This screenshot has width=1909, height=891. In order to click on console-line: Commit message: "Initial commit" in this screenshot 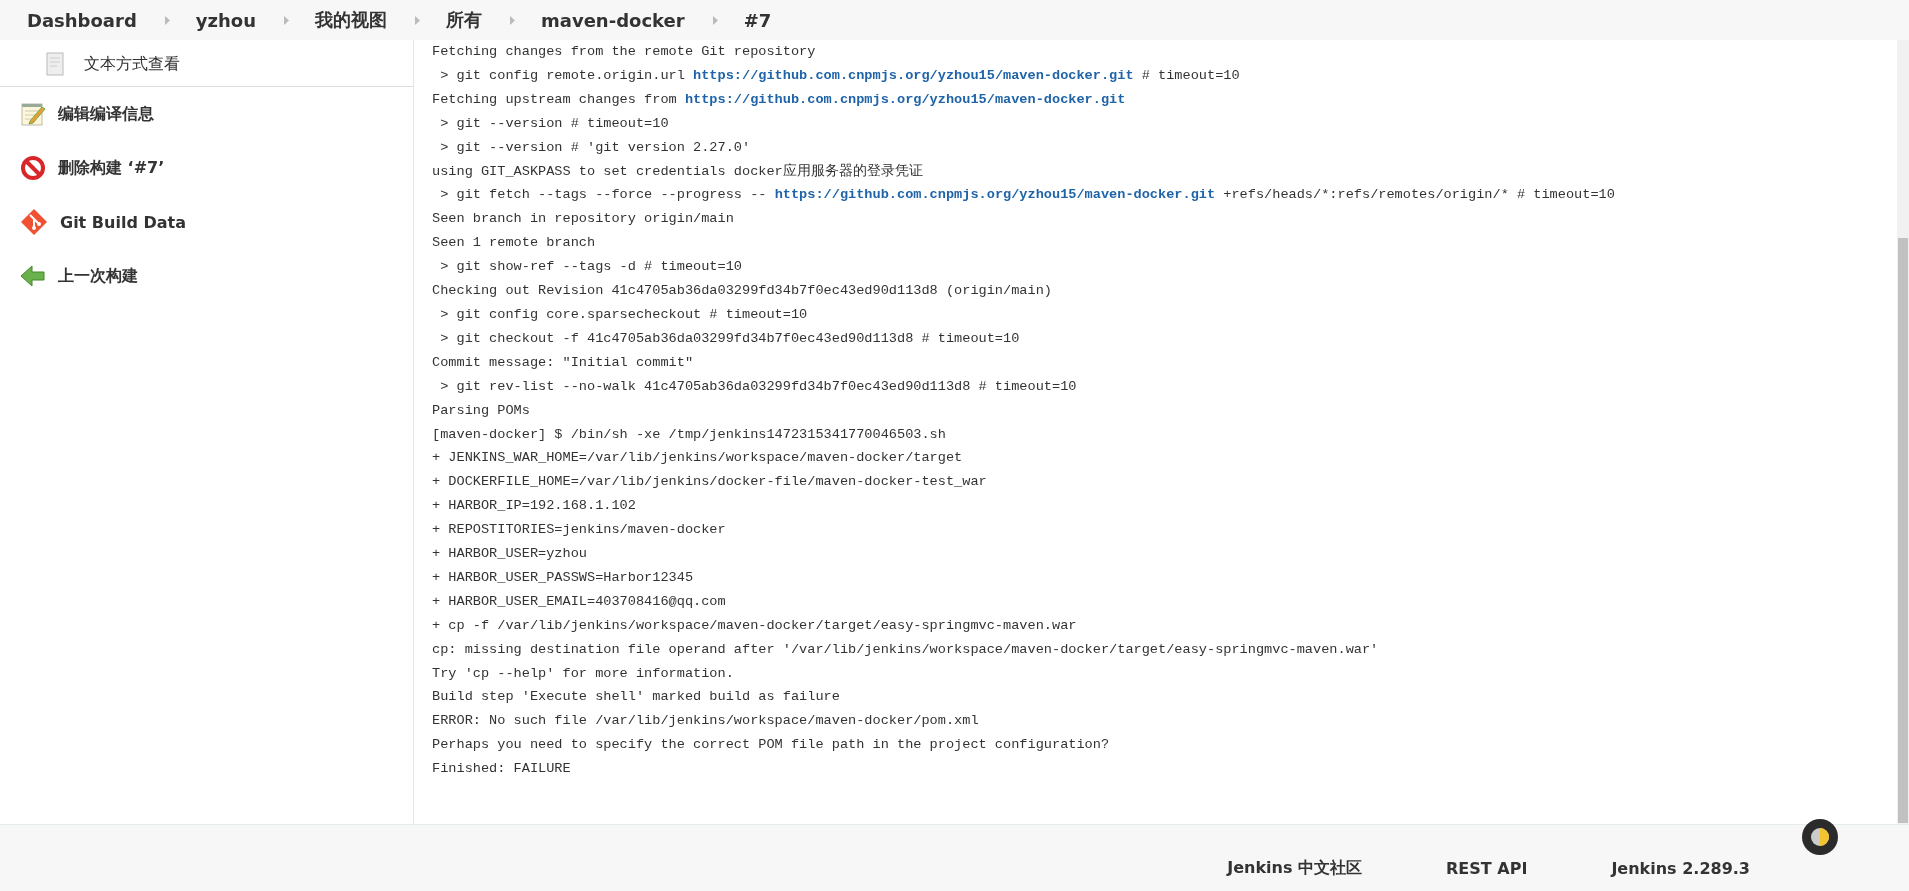, I will do `click(563, 362)`.